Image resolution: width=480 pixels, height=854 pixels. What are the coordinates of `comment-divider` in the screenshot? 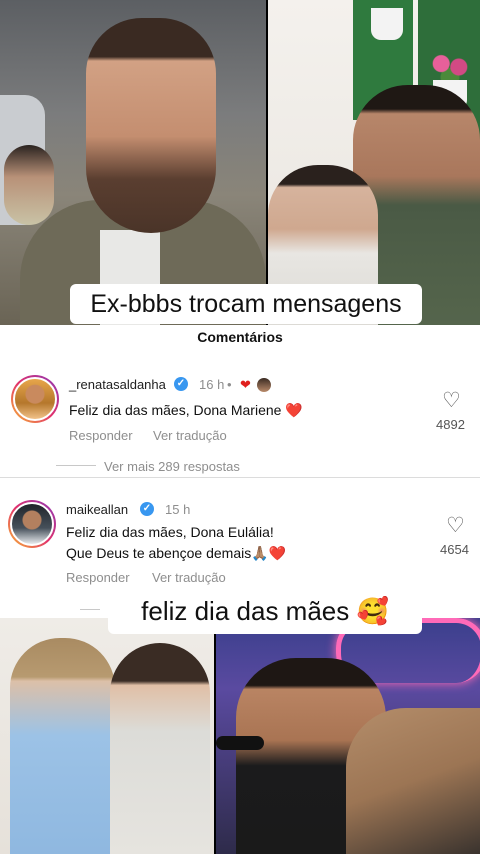 It's located at (240, 477).